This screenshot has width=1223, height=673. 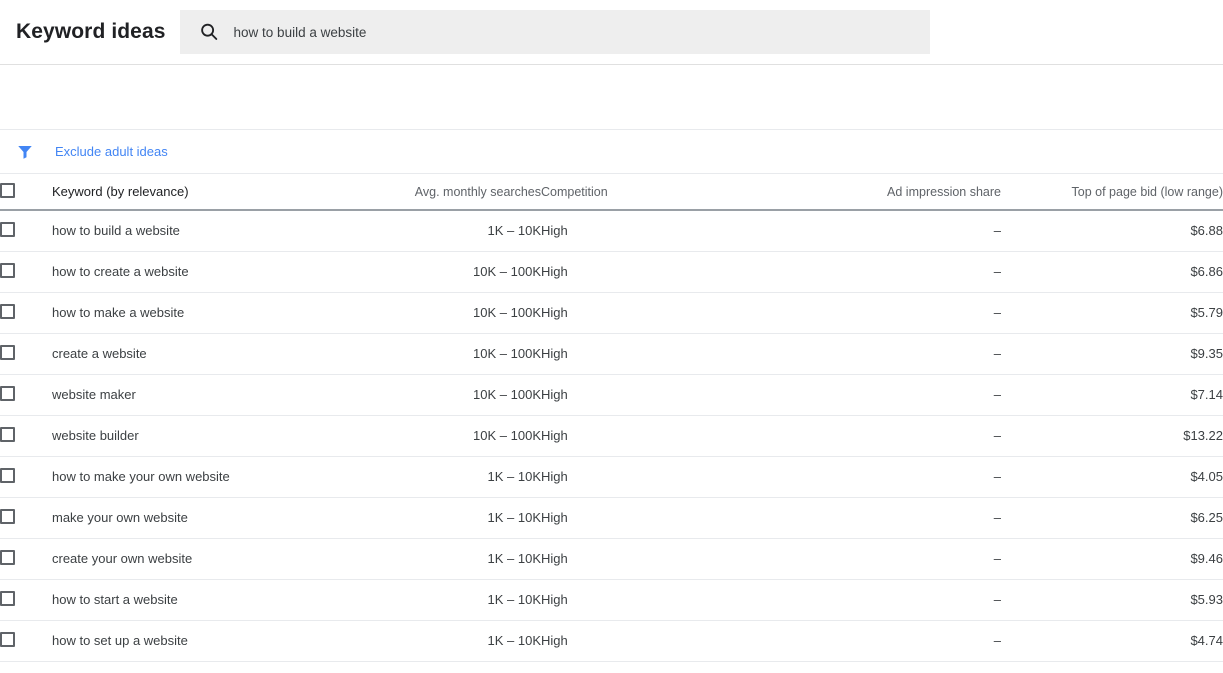 What do you see at coordinates (1206, 271) in the screenshot?
I see `cell-top-of-page-bid: $6.86` at bounding box center [1206, 271].